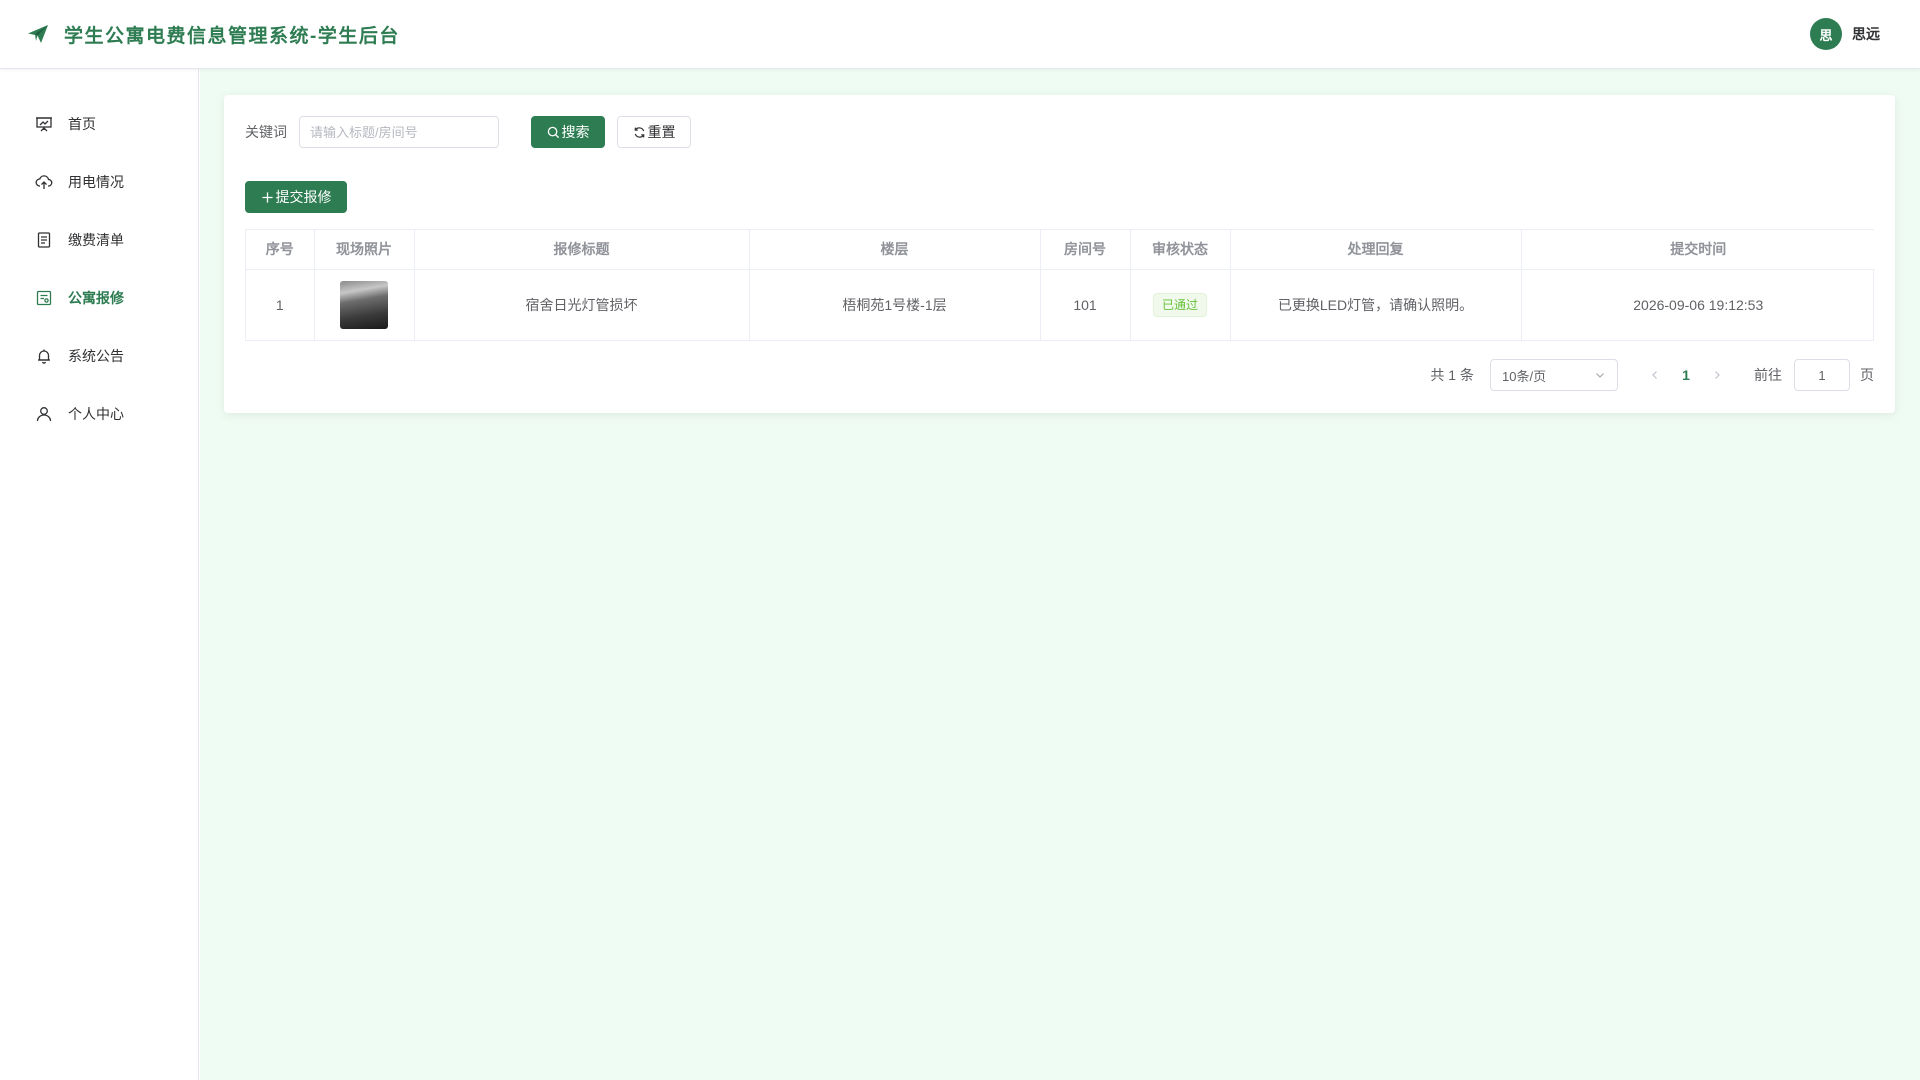  I want to click on page-size-value: 10条/页, so click(1524, 376).